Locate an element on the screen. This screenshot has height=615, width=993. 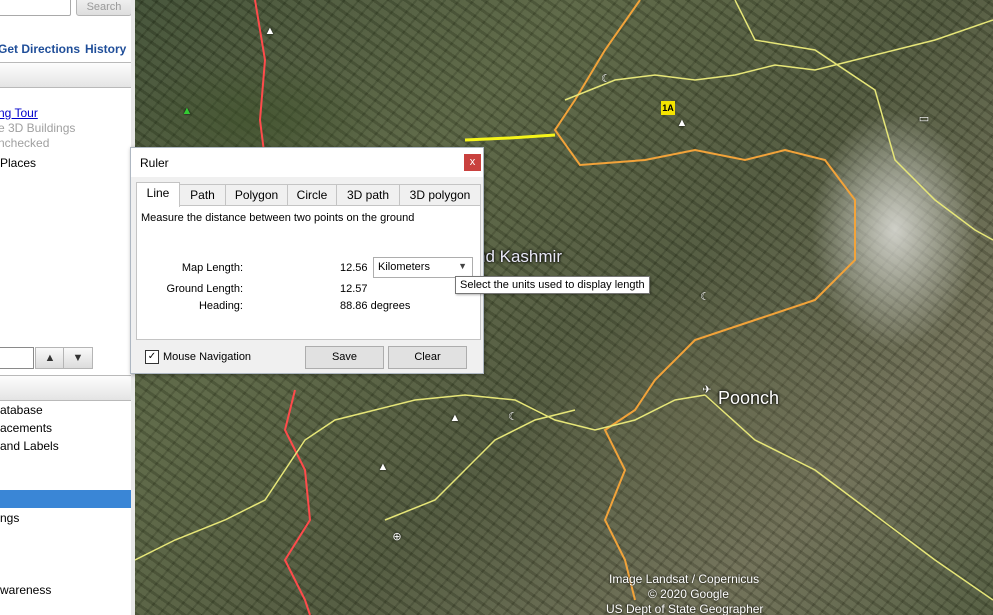
attribution-geographer: US Dept of State Geographer is located at coordinates (685, 608).